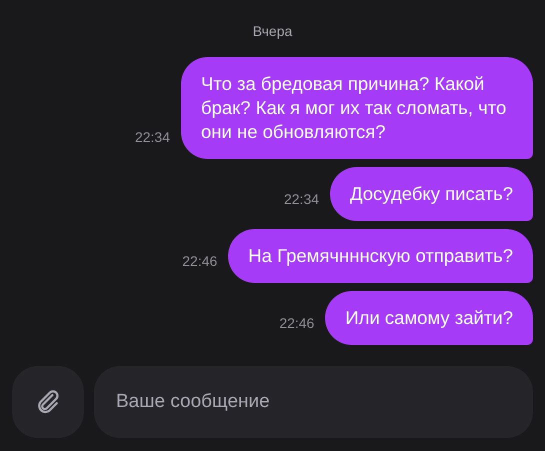  What do you see at coordinates (272, 31) in the screenshot?
I see `date-separator: Вчера` at bounding box center [272, 31].